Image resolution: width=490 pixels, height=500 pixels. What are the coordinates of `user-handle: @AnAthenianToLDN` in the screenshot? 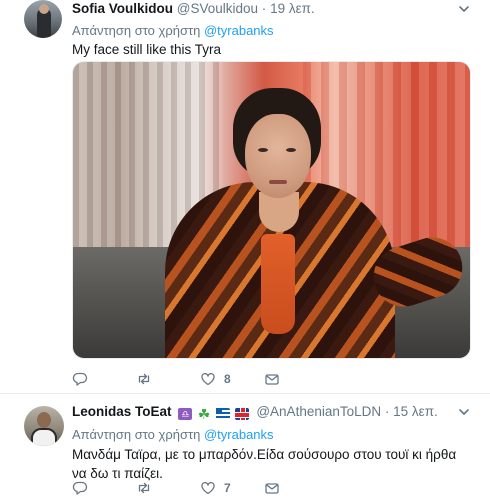 It's located at (318, 411).